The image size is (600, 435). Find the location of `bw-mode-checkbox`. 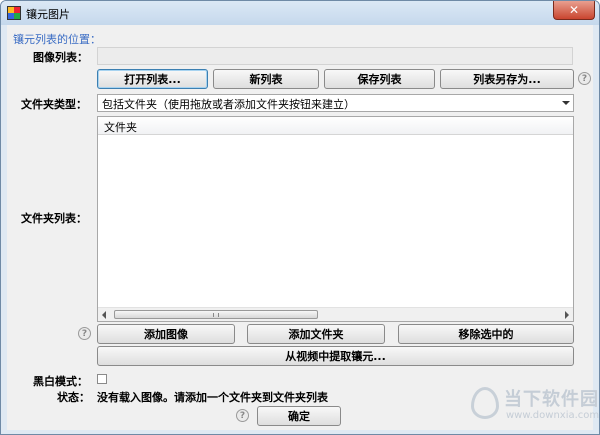

bw-mode-checkbox is located at coordinates (102, 379).